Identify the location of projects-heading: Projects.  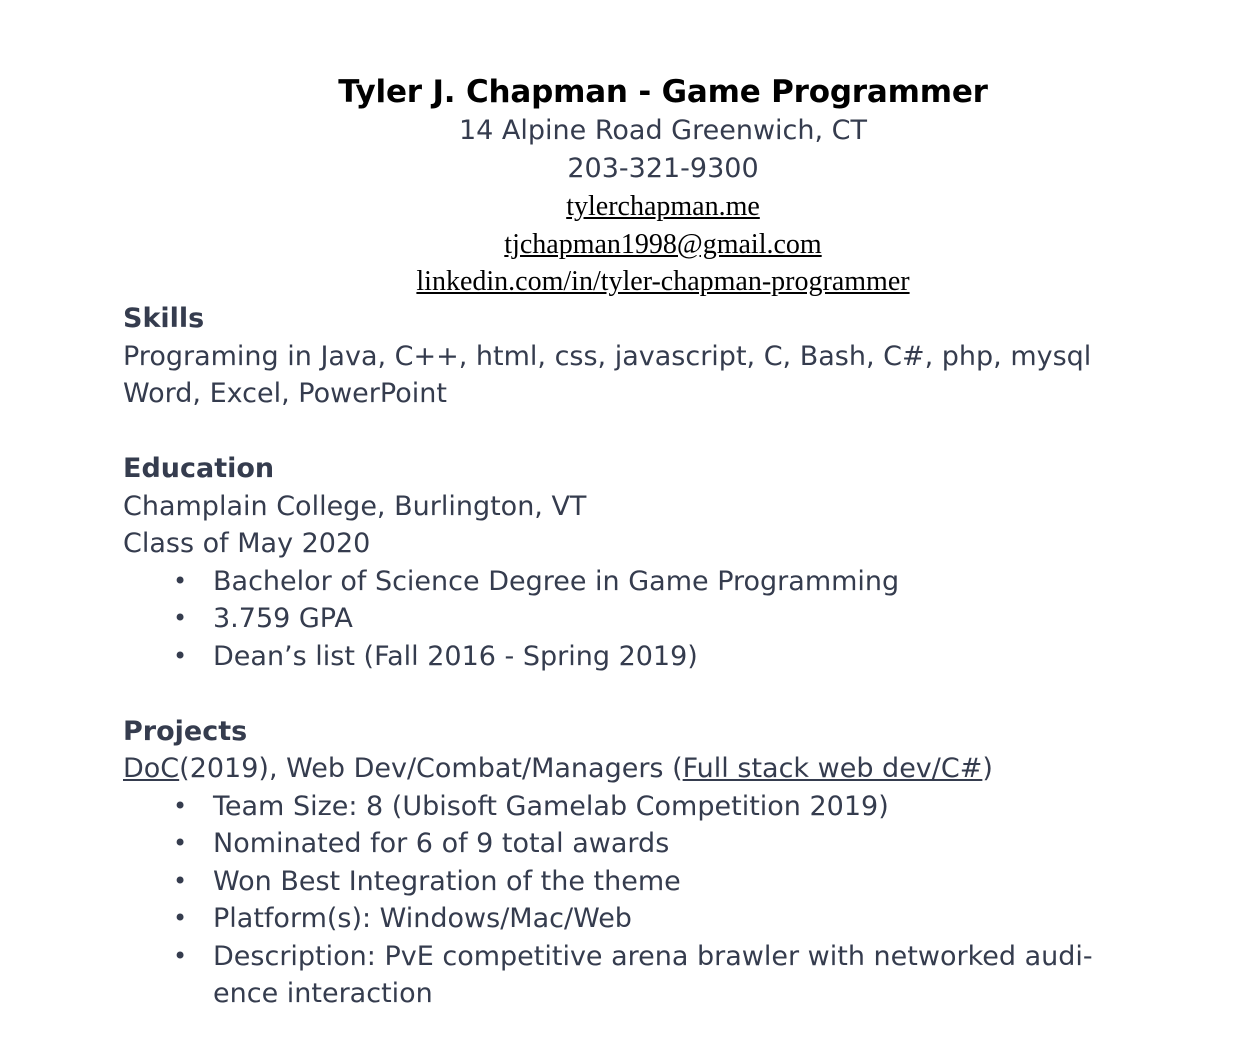
(185, 731).